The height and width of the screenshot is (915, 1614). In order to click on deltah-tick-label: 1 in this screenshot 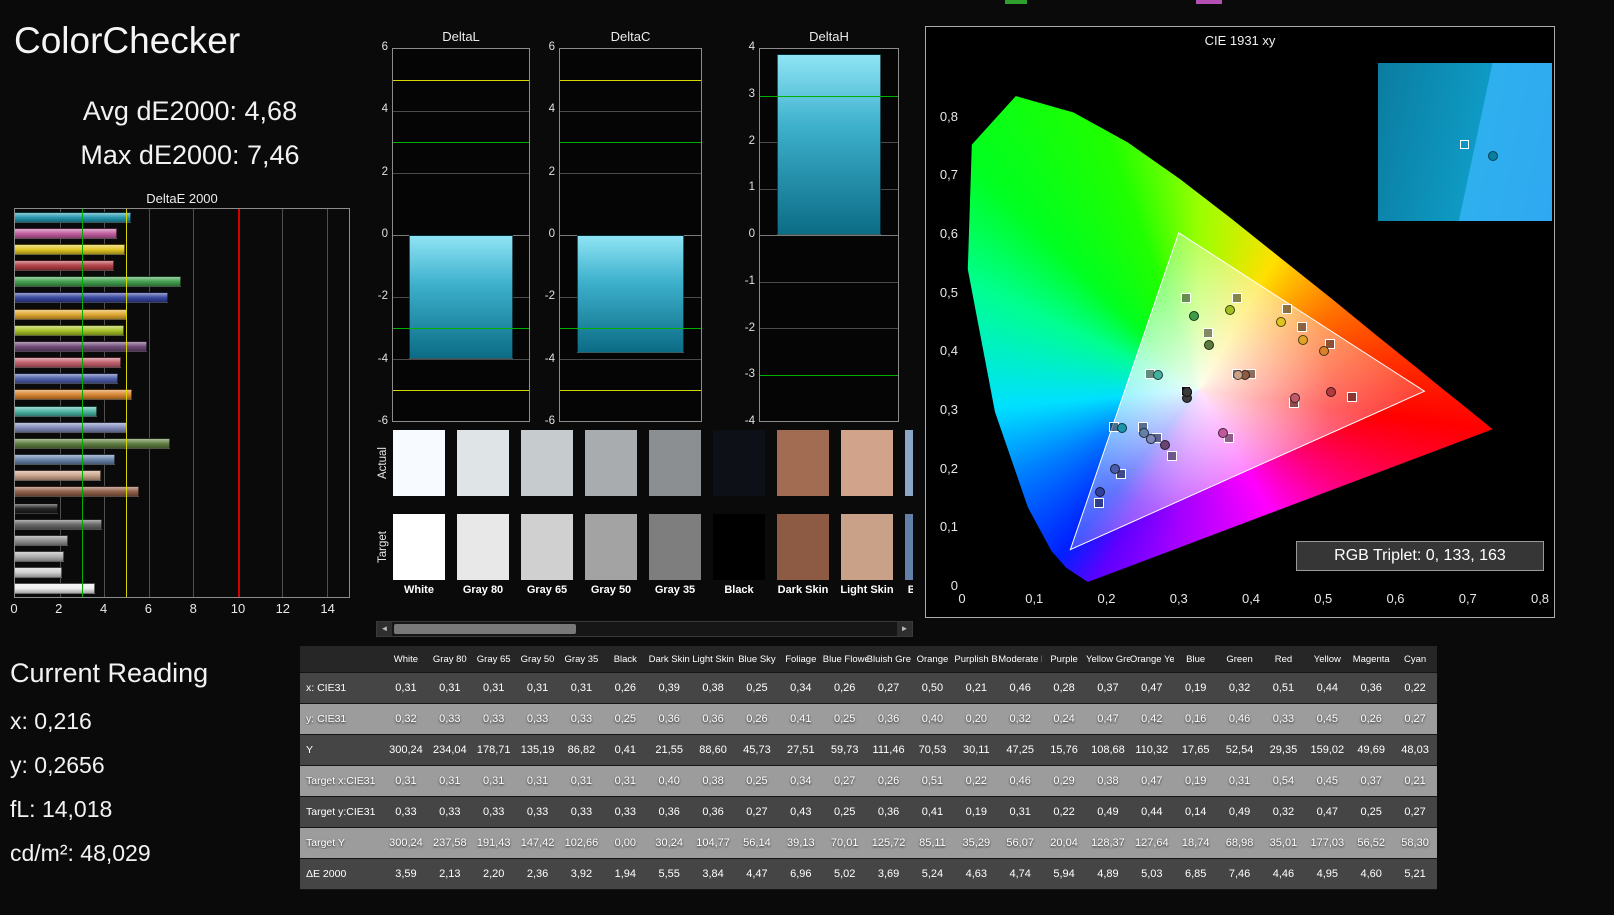, I will do `click(751, 187)`.